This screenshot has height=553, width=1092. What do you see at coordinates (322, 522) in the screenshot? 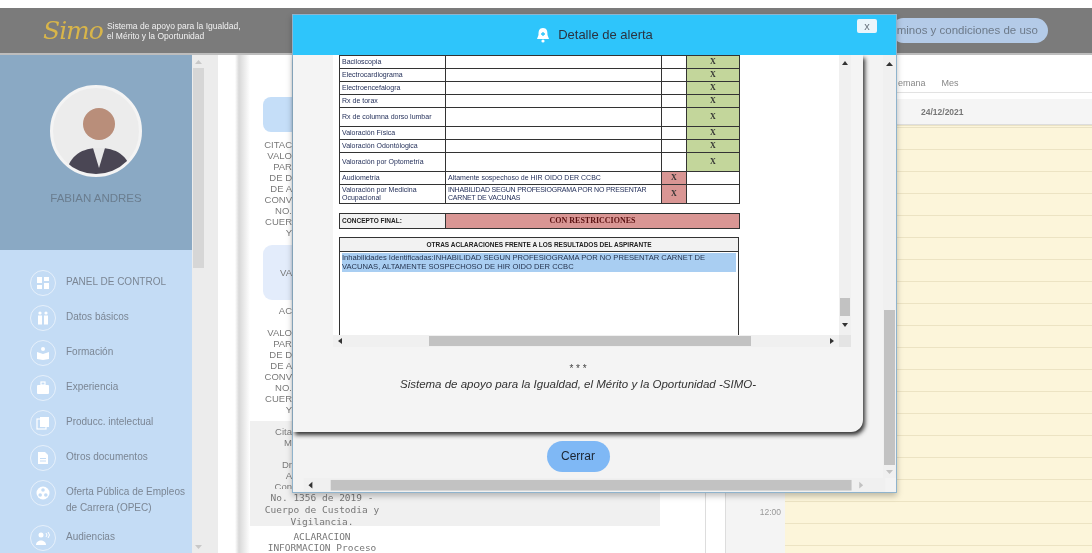
I see `text-line: Vigilancia.` at bounding box center [322, 522].